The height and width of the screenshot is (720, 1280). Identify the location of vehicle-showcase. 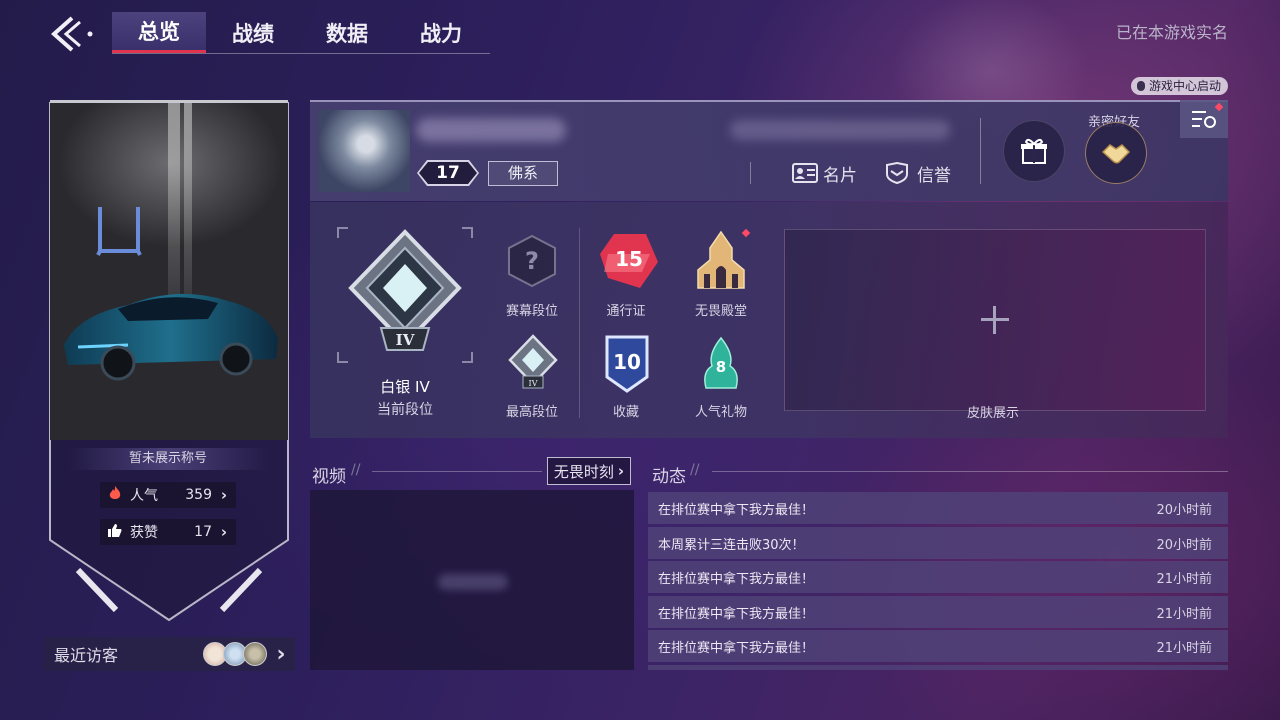
(169, 271).